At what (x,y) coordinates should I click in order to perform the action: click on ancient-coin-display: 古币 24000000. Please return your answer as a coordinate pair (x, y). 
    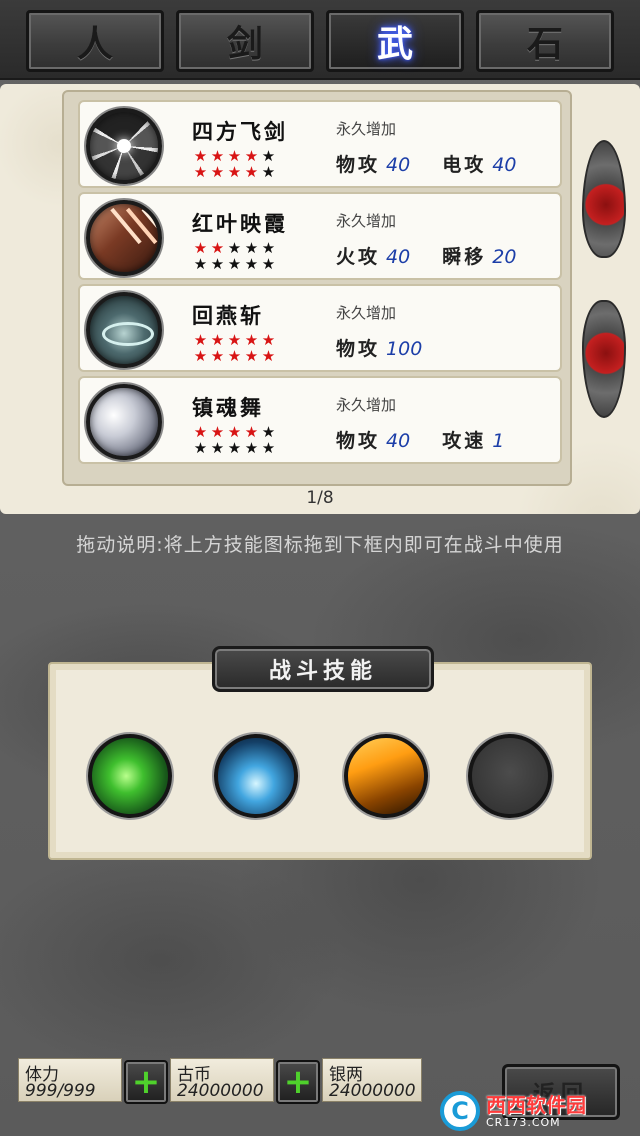
    Looking at the image, I should click on (222, 1080).